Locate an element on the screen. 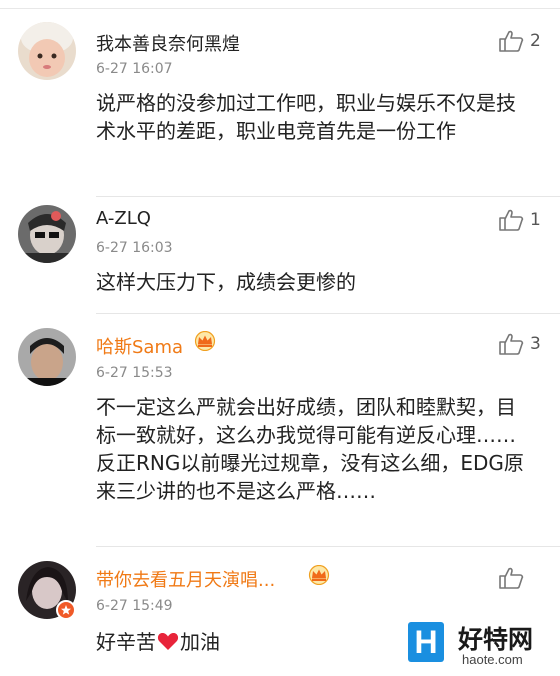  comment-text-part: 加油 is located at coordinates (200, 642).